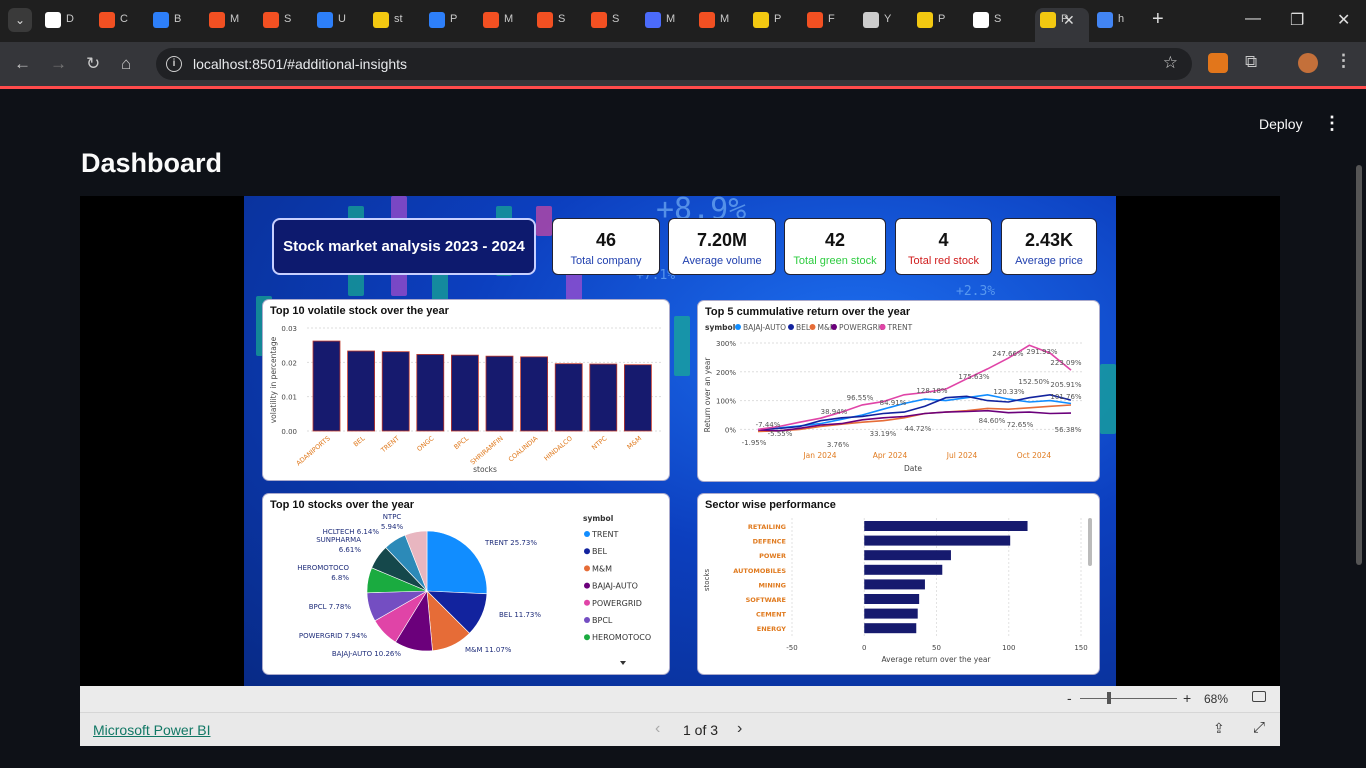  What do you see at coordinates (722, 246) in the screenshot?
I see `kpi-card: 7.20M Average volume` at bounding box center [722, 246].